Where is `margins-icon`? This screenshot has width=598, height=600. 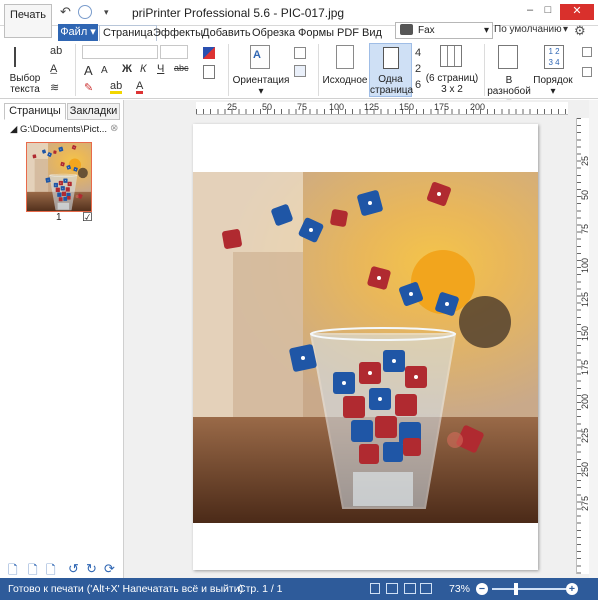 margins-icon is located at coordinates (300, 71).